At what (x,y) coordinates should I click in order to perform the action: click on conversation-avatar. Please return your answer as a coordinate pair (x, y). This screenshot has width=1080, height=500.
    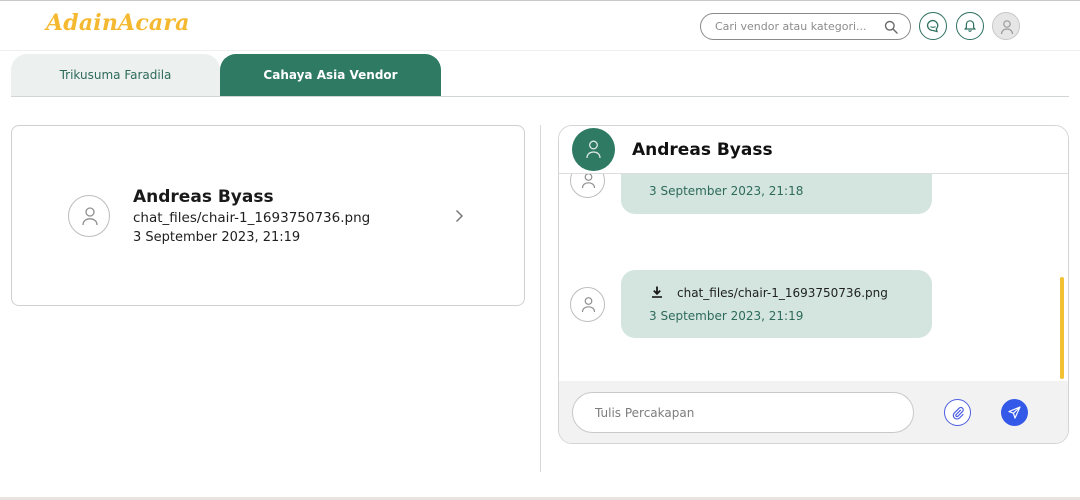
    Looking at the image, I should click on (593, 149).